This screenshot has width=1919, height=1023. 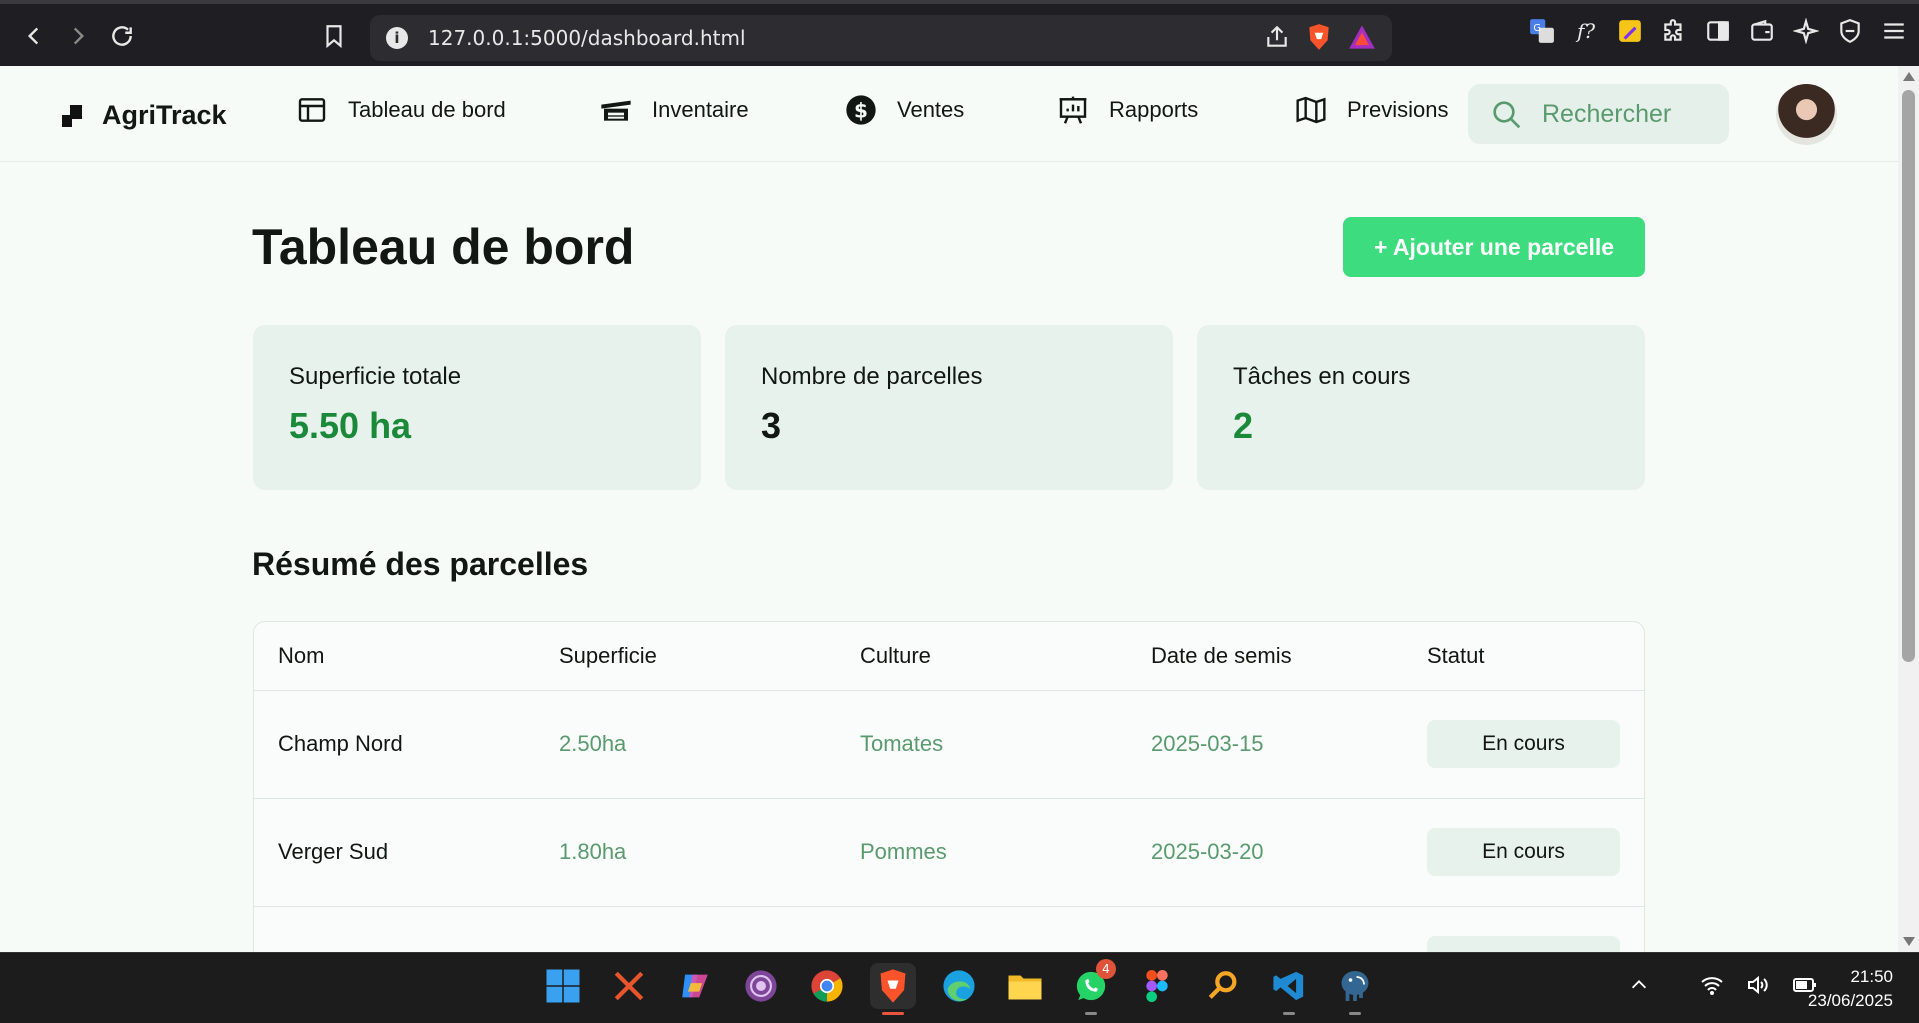 I want to click on layout-icon, so click(x=312, y=110).